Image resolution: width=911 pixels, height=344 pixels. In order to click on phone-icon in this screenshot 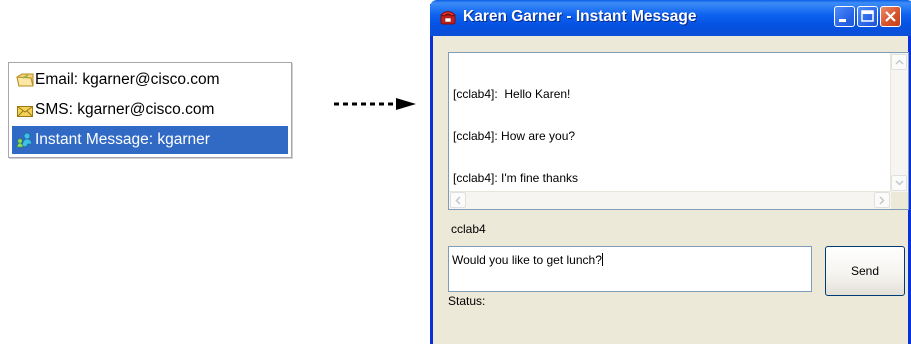, I will do `click(448, 18)`.